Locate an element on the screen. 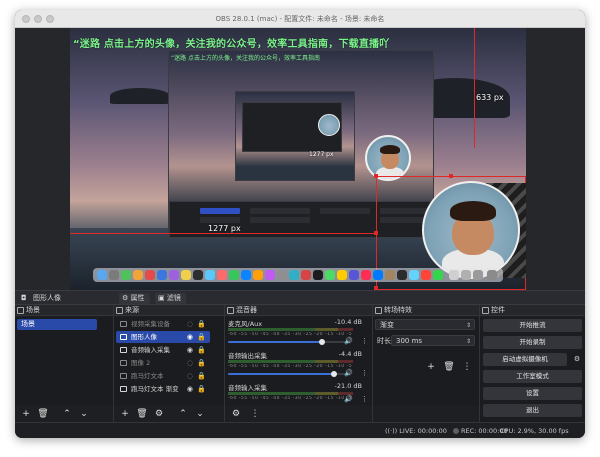  live-time: LIVE: 00:00:00 is located at coordinates (423, 431).